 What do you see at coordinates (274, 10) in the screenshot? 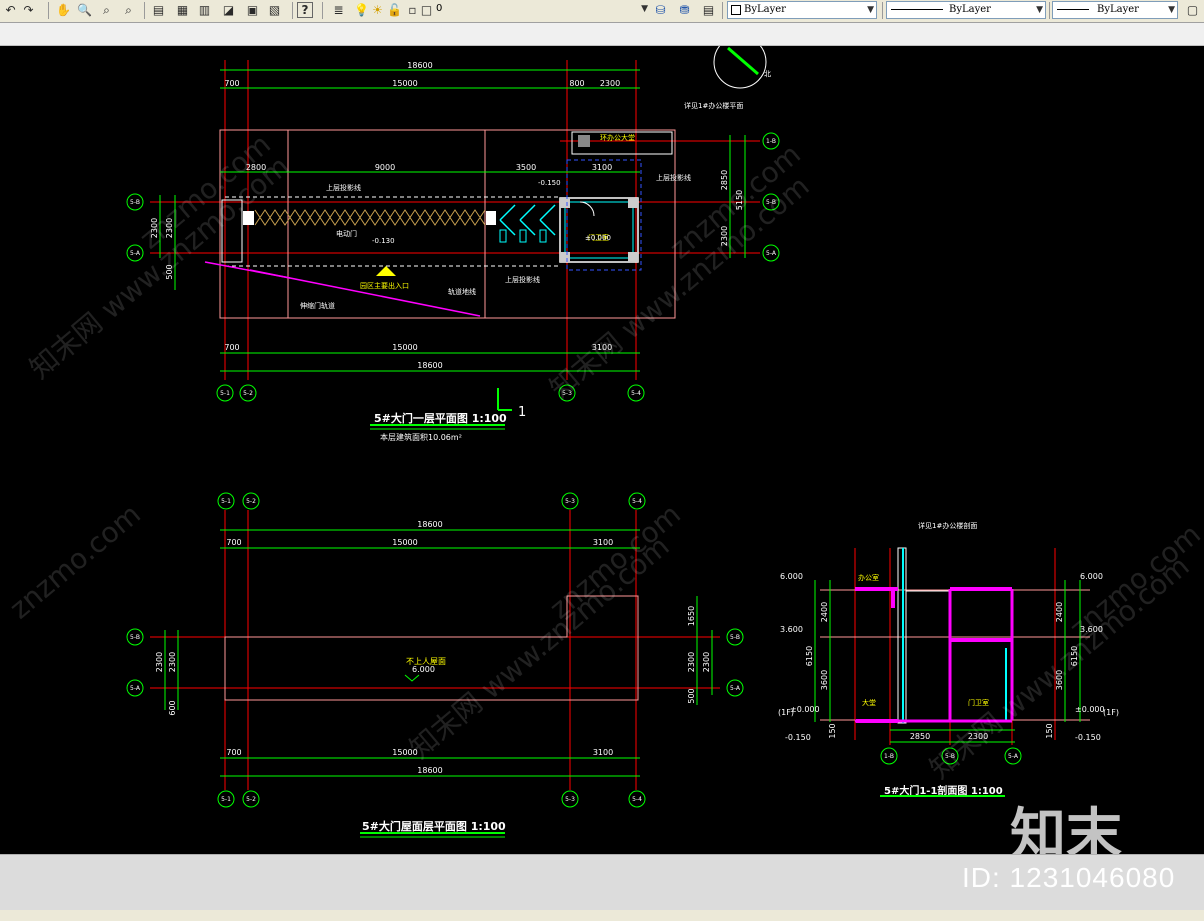
I see `quickcalc-icon: ▧` at bounding box center [274, 10].